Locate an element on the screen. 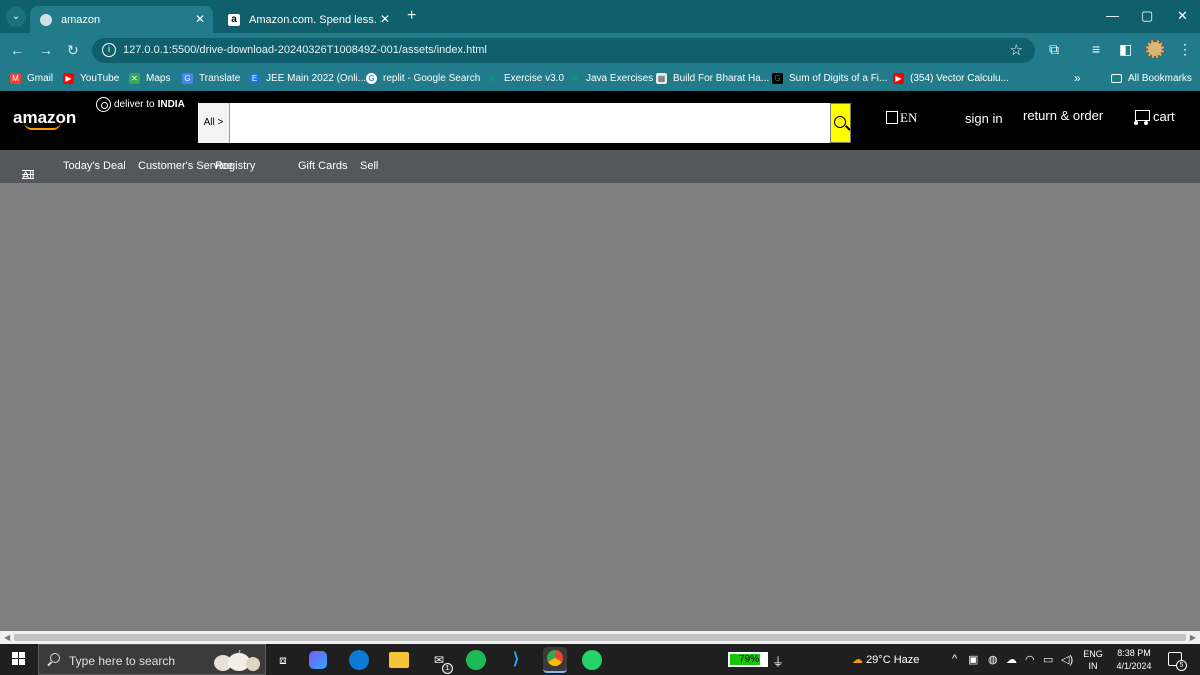 The width and height of the screenshot is (1200, 675). search-icon is located at coordinates (55, 658).